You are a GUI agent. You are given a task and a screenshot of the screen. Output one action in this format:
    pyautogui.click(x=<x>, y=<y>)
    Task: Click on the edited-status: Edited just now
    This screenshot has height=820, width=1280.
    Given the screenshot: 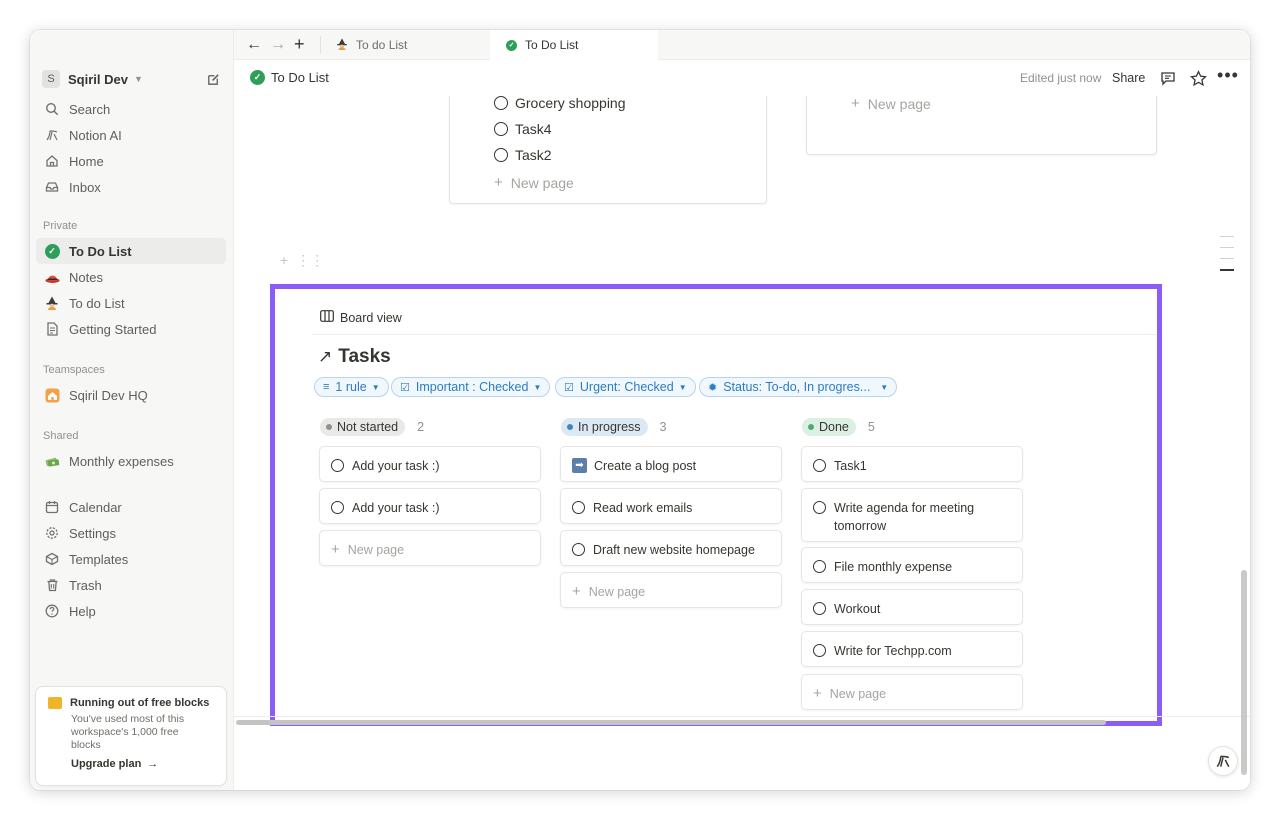 What is the action you would take?
    pyautogui.click(x=1061, y=78)
    